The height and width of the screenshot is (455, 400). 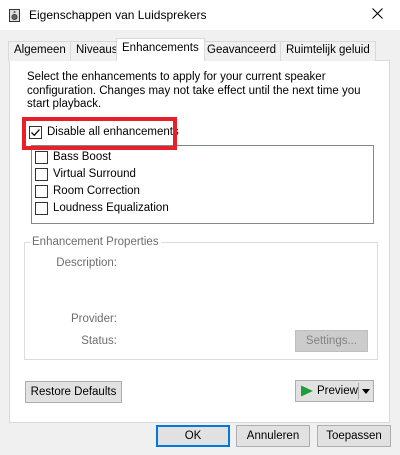 I want to click on list-item-label: Room Correction, so click(x=96, y=191).